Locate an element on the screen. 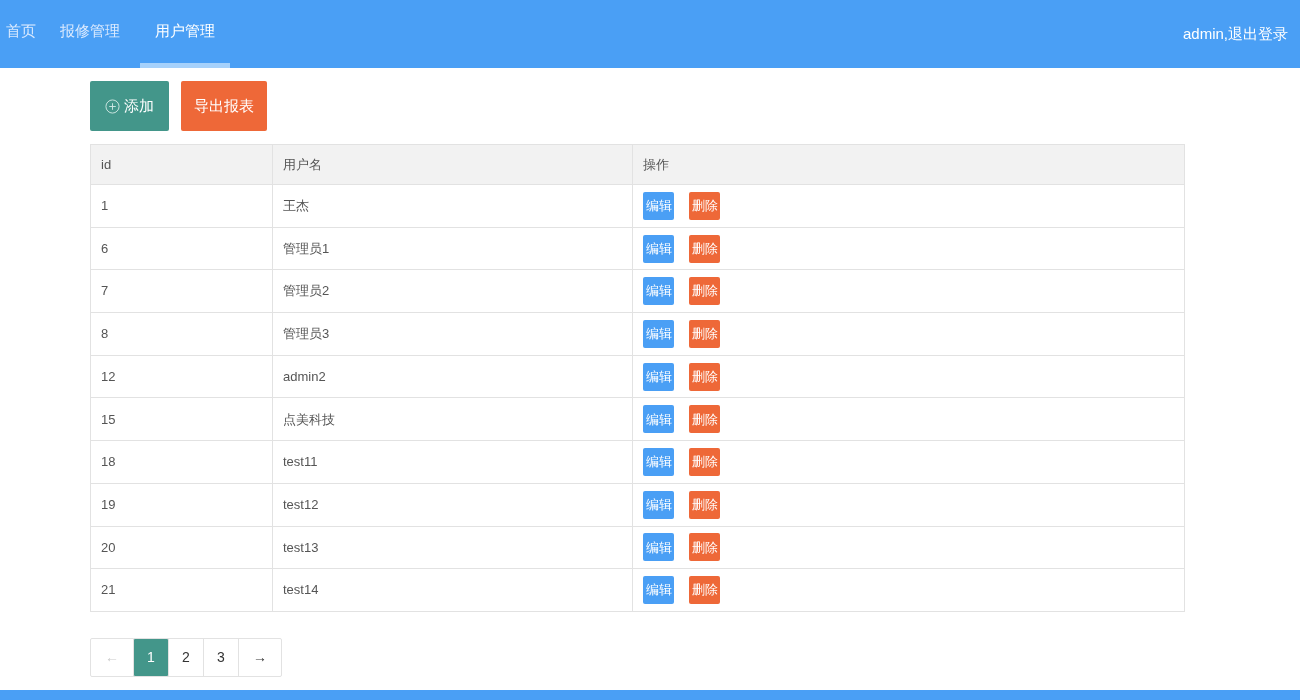 The width and height of the screenshot is (1300, 700). table-cell: 7 is located at coordinates (181, 291).